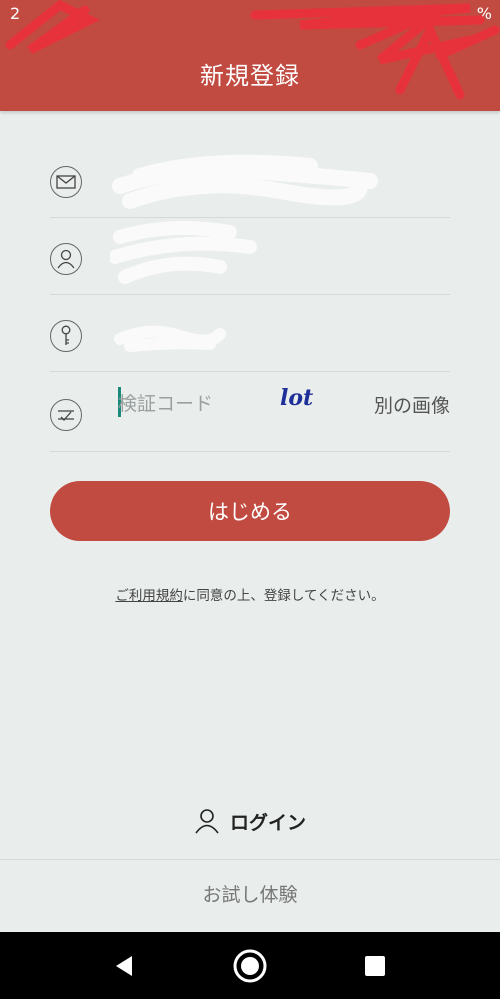  What do you see at coordinates (66, 336) in the screenshot?
I see `key-icon` at bounding box center [66, 336].